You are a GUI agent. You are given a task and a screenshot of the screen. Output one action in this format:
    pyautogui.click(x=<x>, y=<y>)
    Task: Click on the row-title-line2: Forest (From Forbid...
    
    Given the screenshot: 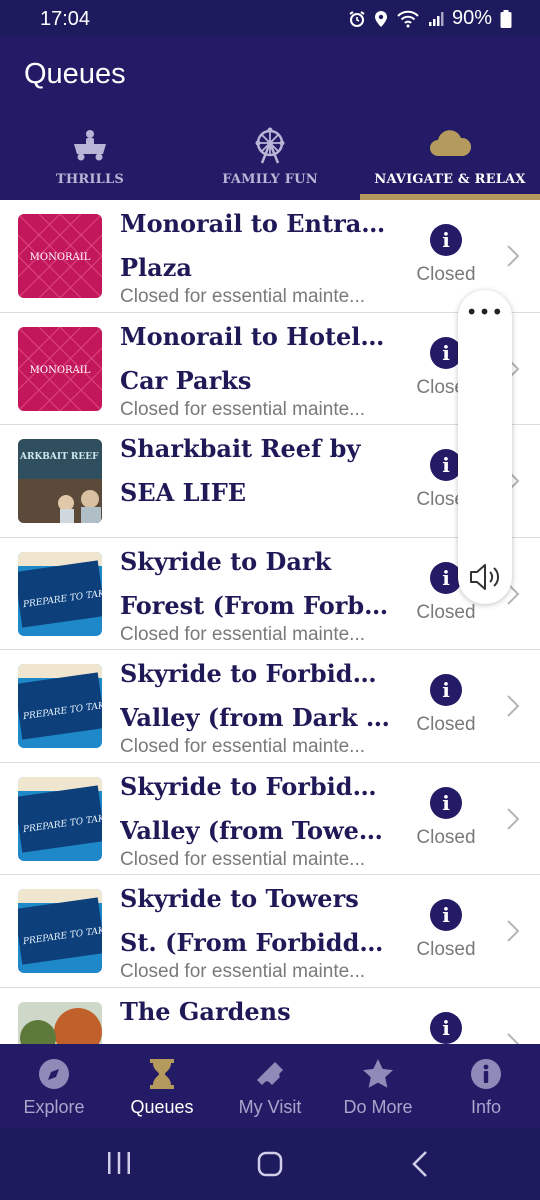 What is the action you would take?
    pyautogui.click(x=255, y=605)
    